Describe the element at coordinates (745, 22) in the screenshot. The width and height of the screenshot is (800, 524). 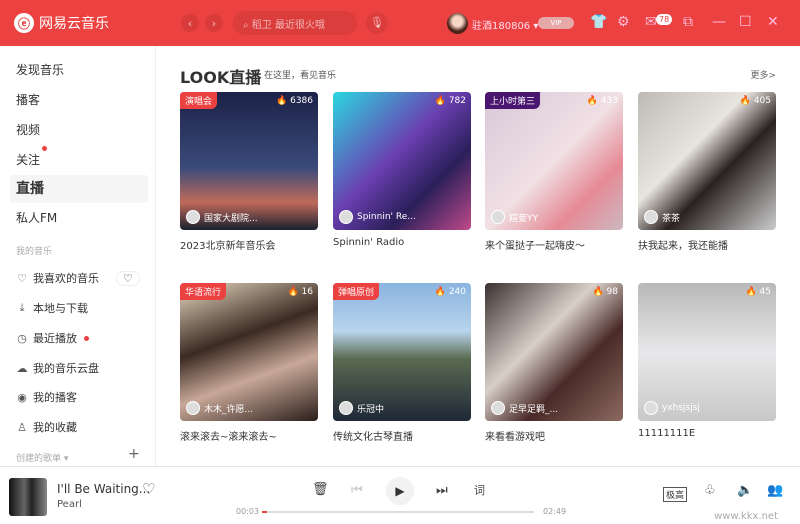
I see `maximize-icon: ☐` at that location.